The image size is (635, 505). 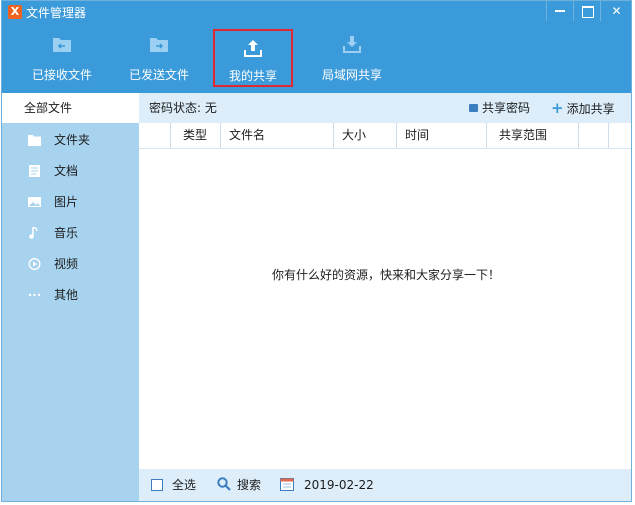 I want to click on date-label: 2019-02-22, so click(x=339, y=485).